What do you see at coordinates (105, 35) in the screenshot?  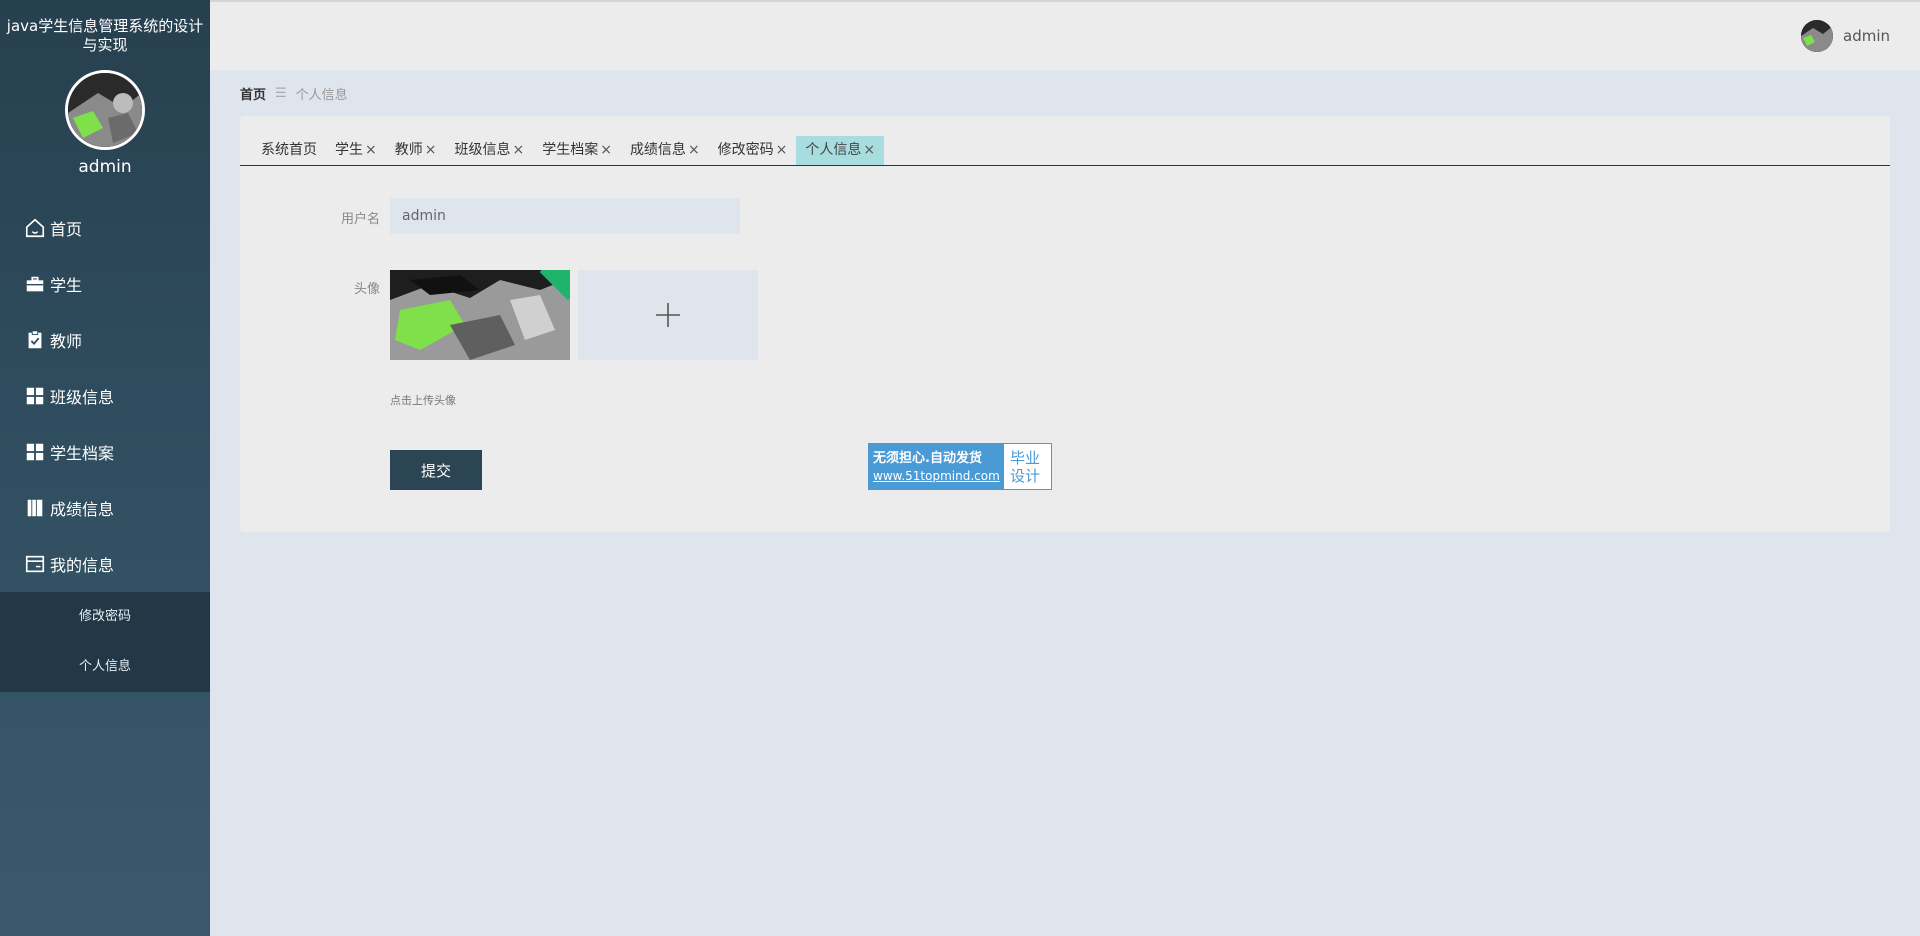 I see `app-title: java学生信息管理系统的设计与实现` at bounding box center [105, 35].